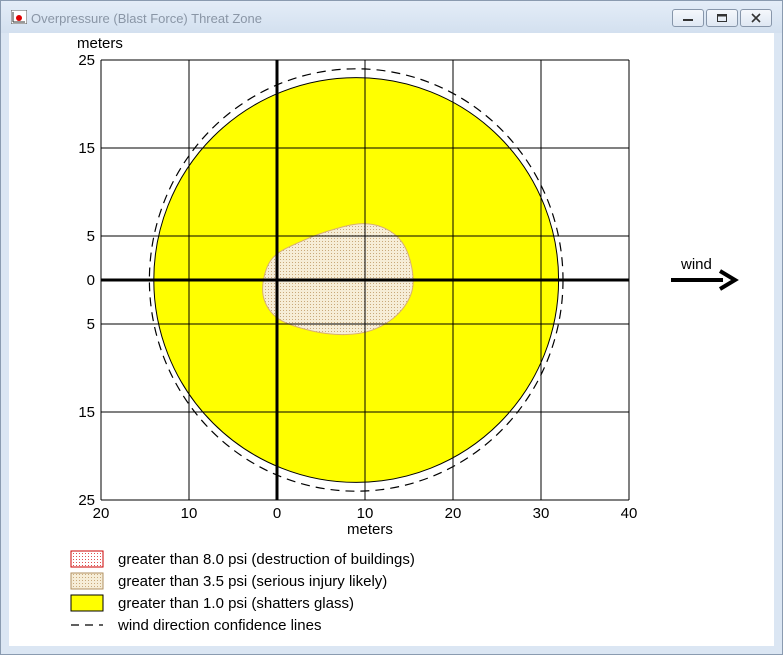 The width and height of the screenshot is (783, 655). Describe the element at coordinates (87, 603) in the screenshot. I see `legend-swatch-1psi` at that location.